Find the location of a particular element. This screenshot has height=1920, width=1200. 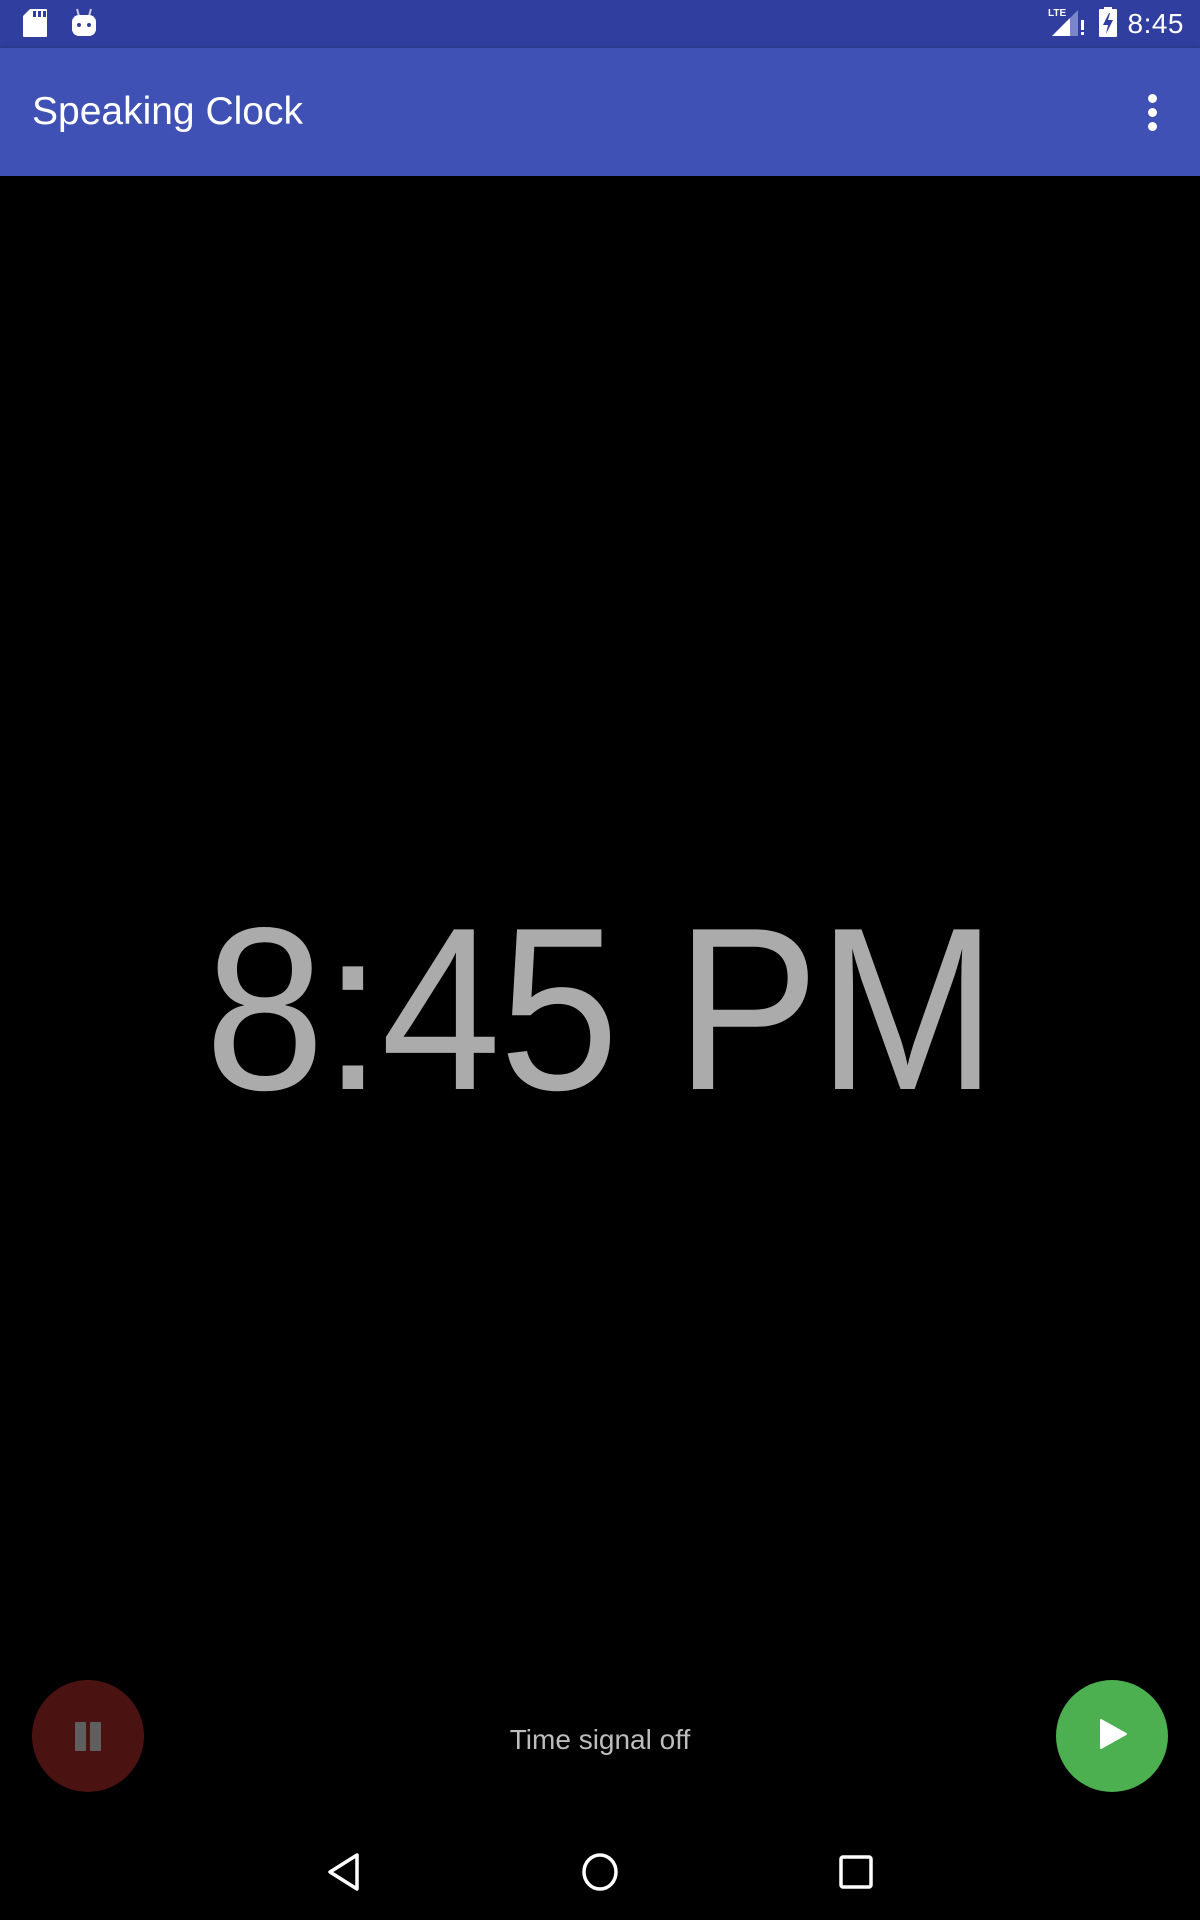

status-bar: LTE 8:45 is located at coordinates (600, 24).